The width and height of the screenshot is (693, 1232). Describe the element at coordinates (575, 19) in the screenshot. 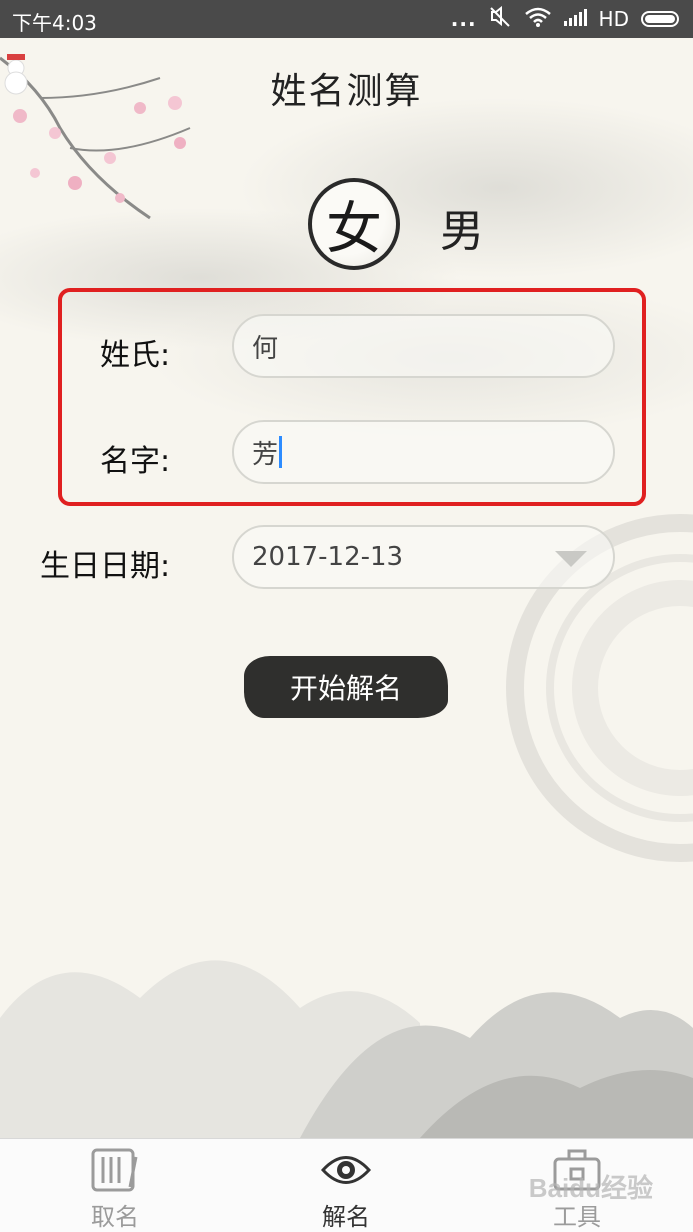

I see `signal-icon` at that location.